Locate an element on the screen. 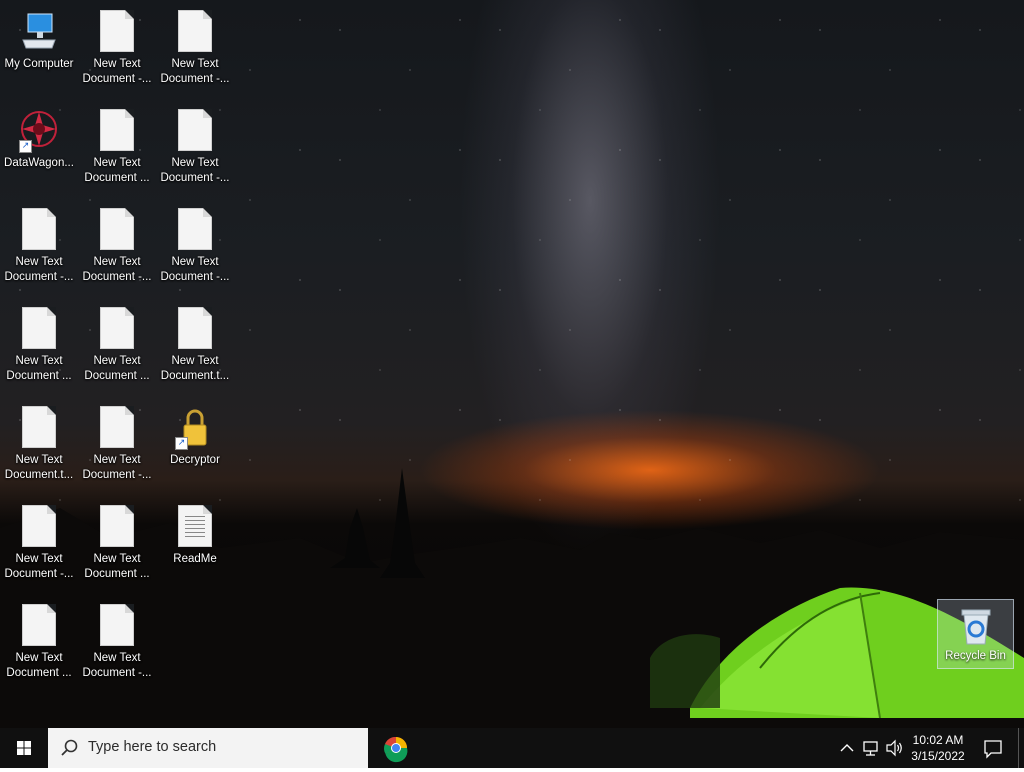  padlock-icon: ↗ is located at coordinates (195, 428).